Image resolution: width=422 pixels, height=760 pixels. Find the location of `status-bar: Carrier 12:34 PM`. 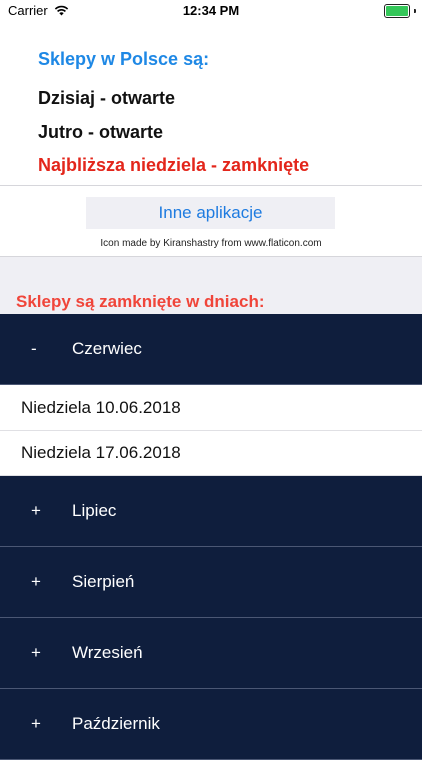

status-bar: Carrier 12:34 PM is located at coordinates (211, 11).